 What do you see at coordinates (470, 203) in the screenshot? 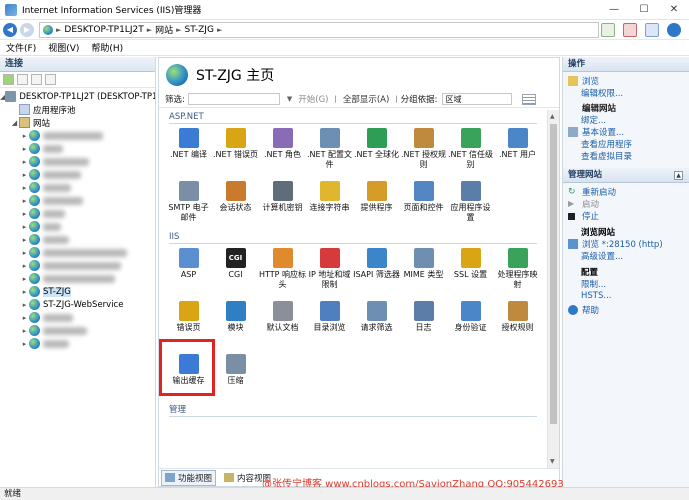
I see `feature-app-settings: 应用程序设置` at bounding box center [470, 203].